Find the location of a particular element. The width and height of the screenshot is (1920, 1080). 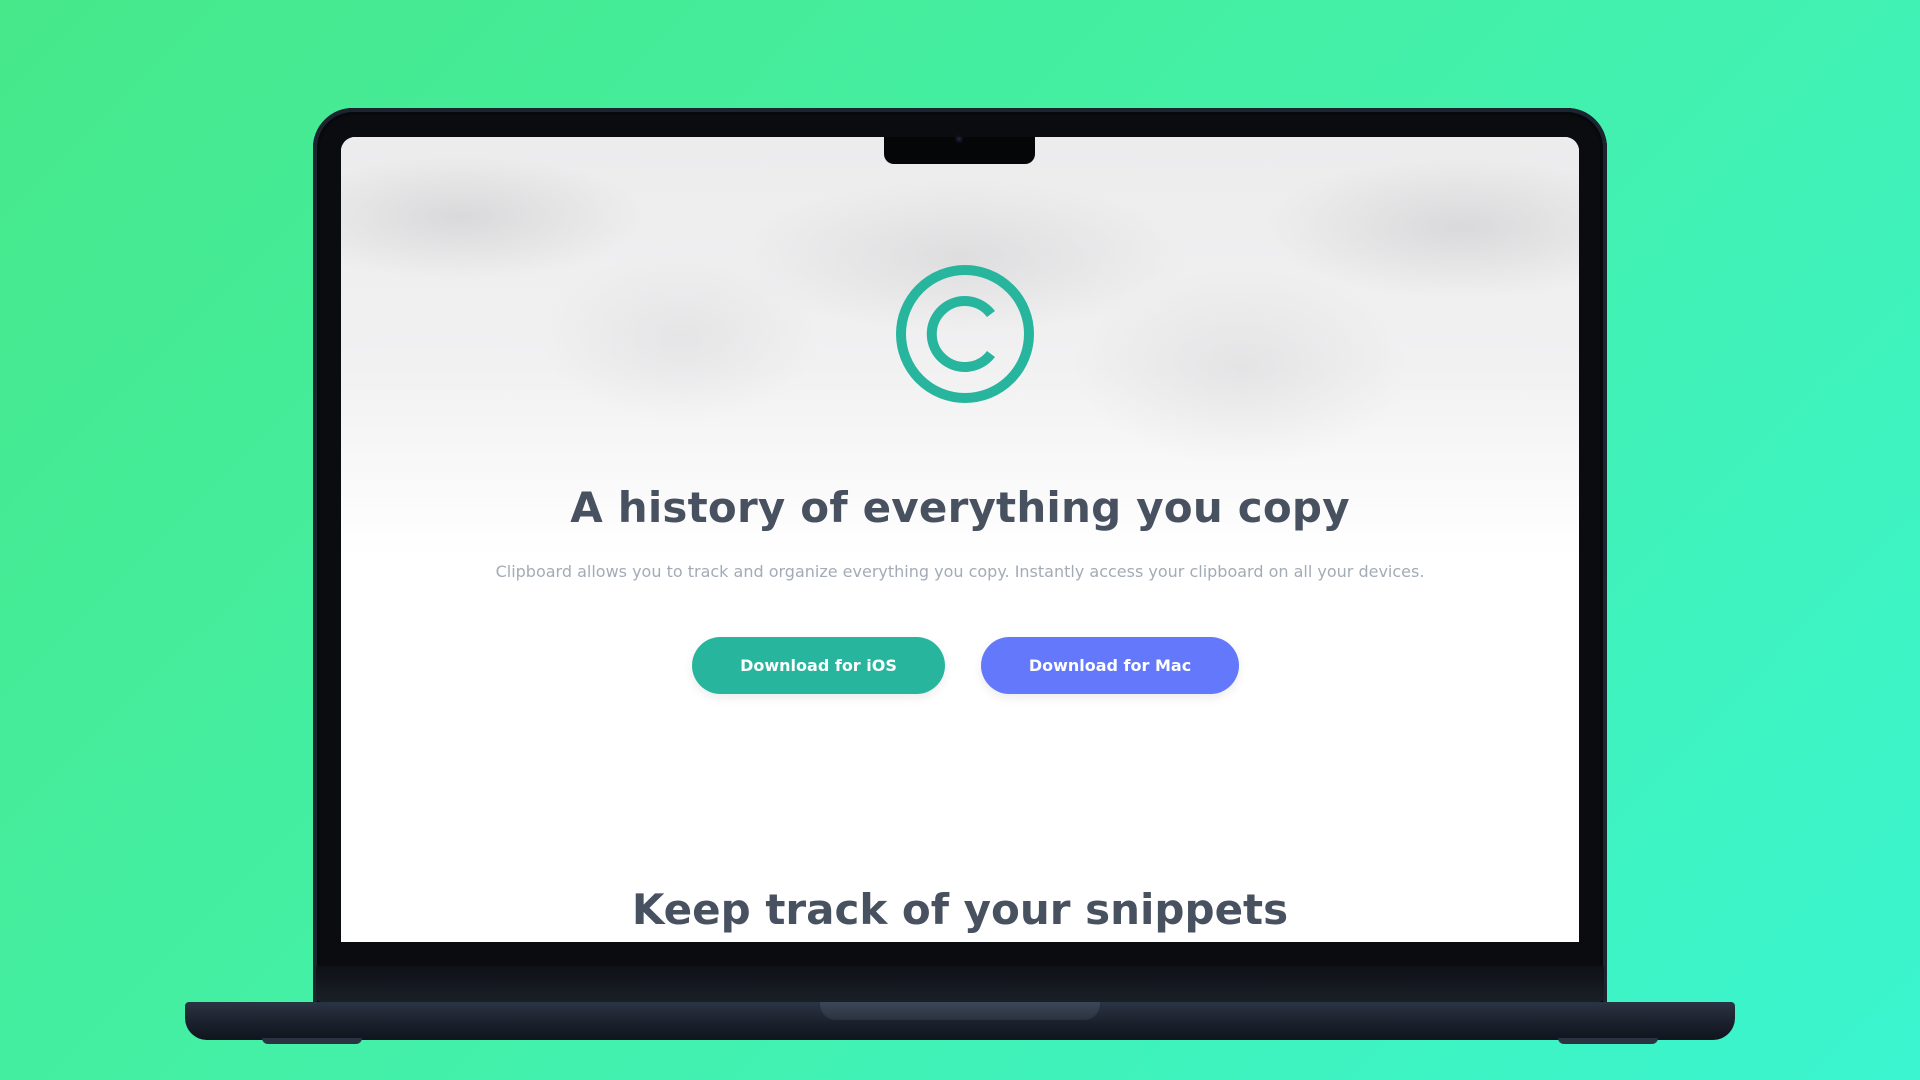

laptop-base-groove is located at coordinates (960, 1011).